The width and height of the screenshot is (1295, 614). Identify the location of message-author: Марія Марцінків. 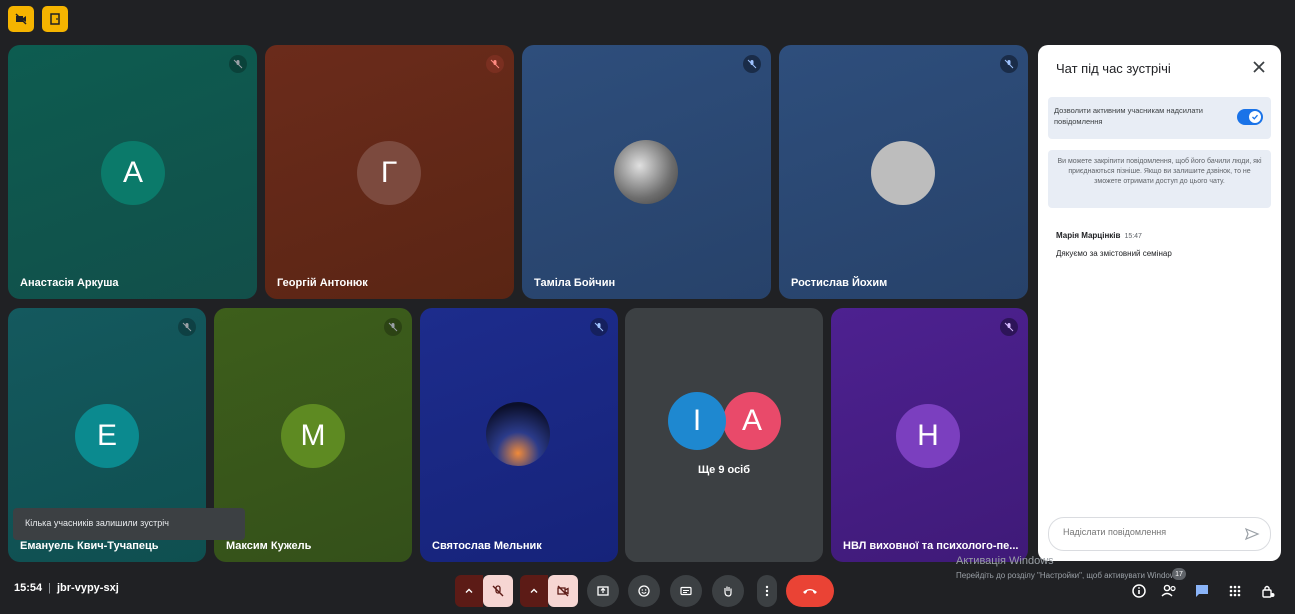
(1088, 235).